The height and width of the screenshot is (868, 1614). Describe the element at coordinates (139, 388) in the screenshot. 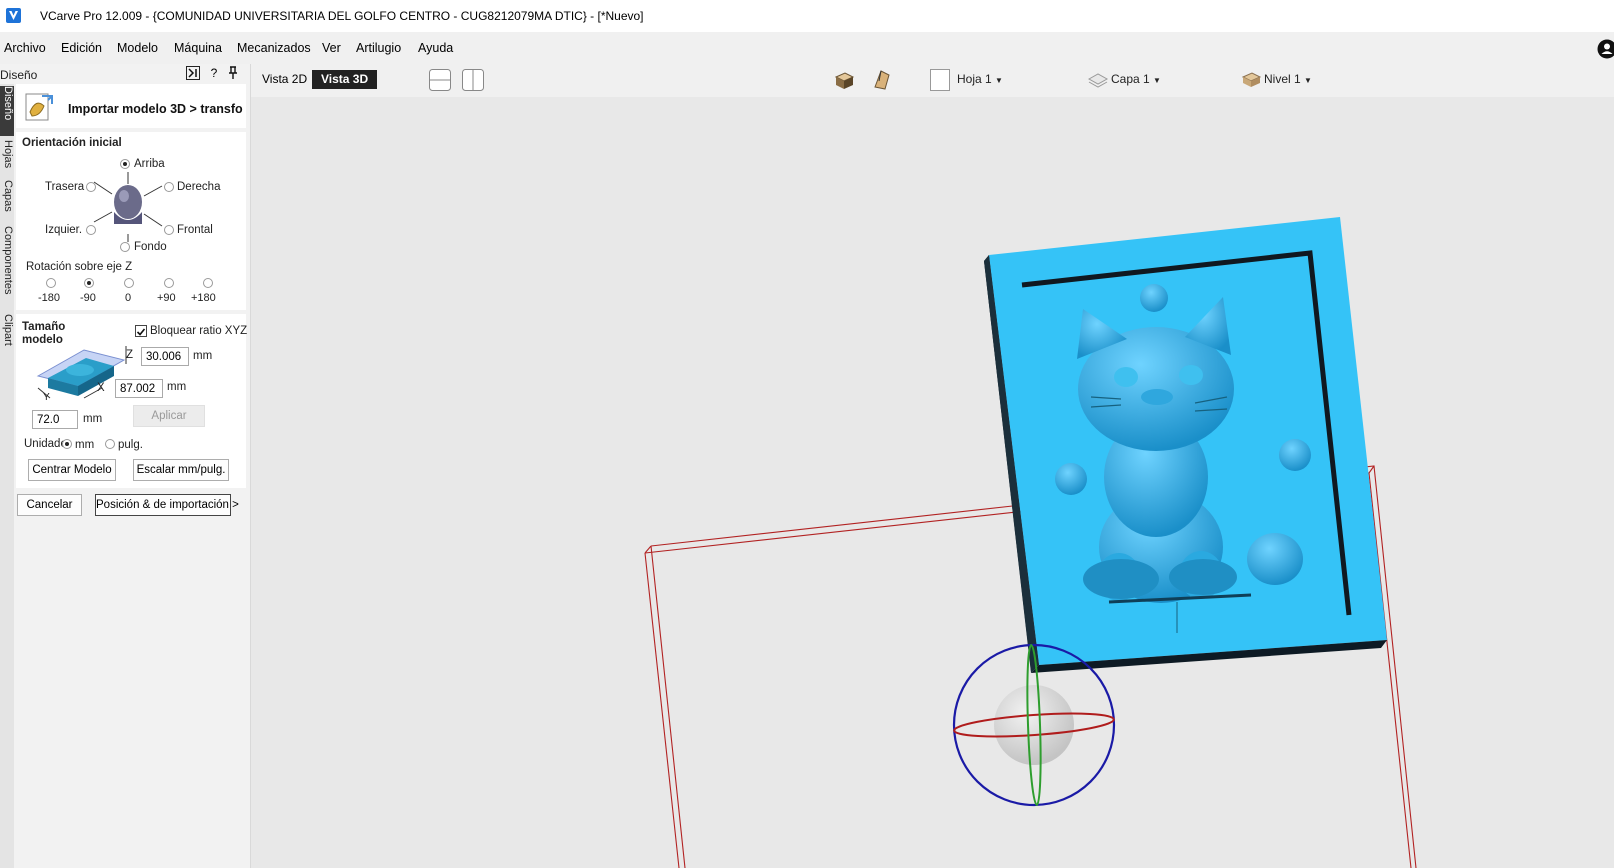

I see `x-size-input` at that location.